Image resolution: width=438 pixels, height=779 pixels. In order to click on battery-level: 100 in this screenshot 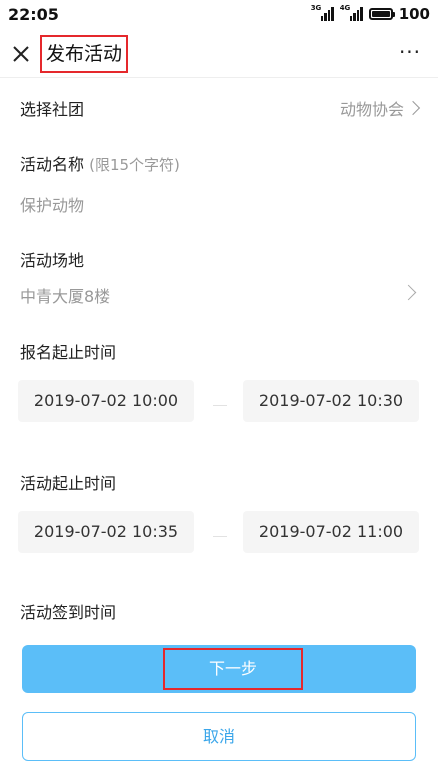, I will do `click(414, 14)`.